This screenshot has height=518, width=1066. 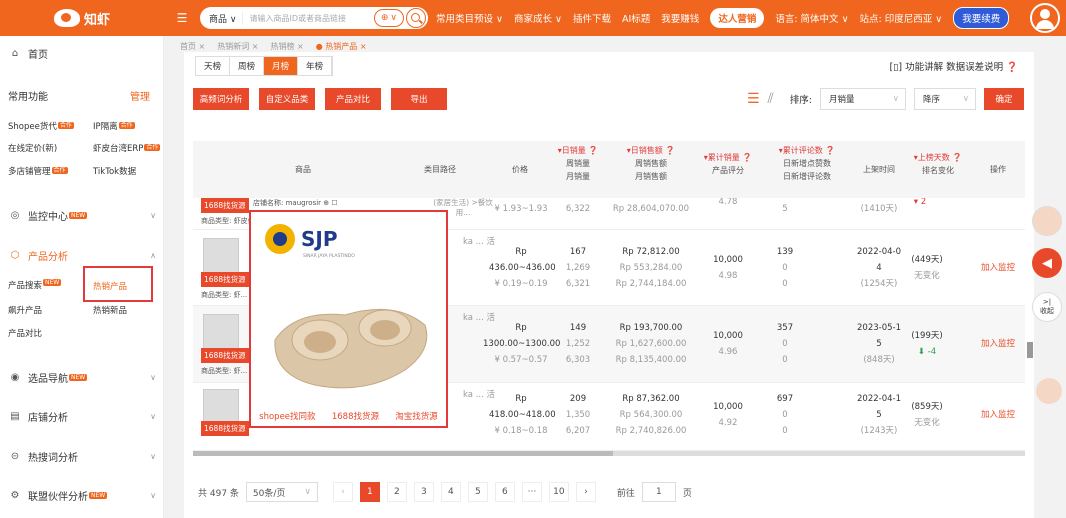 What do you see at coordinates (945, 99) in the screenshot?
I see `sort-order-select: 降序 ∨` at bounding box center [945, 99].